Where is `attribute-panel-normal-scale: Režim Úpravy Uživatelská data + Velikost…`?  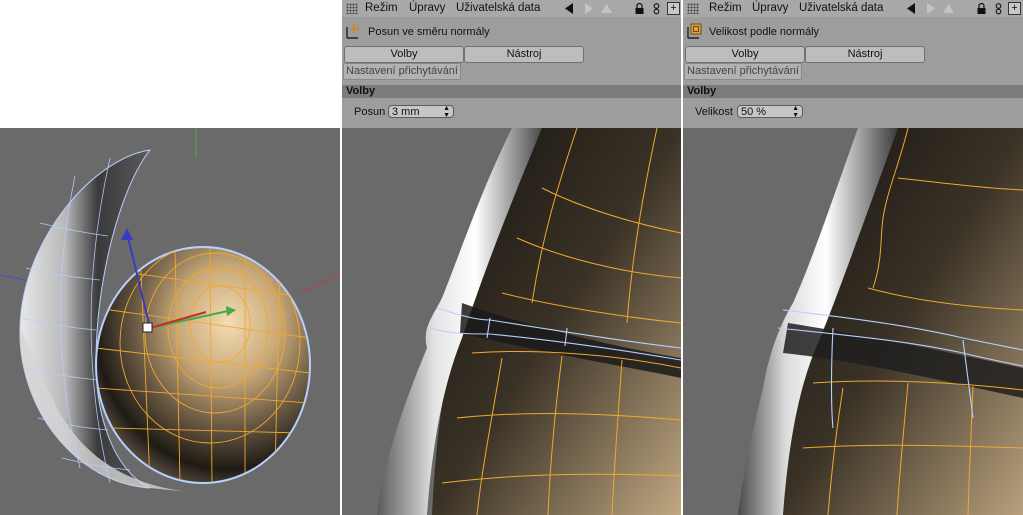 attribute-panel-normal-scale: Režim Úpravy Uživatelská data + Velikost… is located at coordinates (853, 64).